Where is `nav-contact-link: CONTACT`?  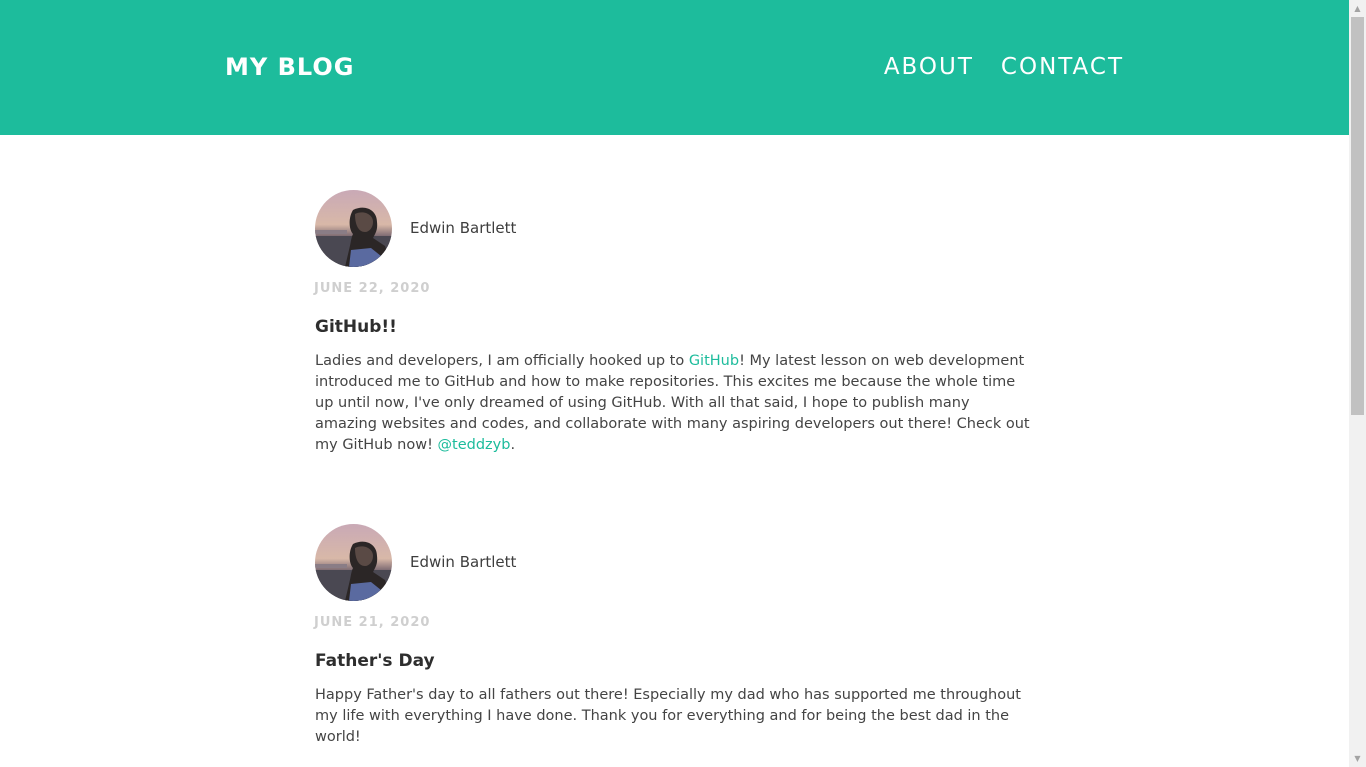 nav-contact-link: CONTACT is located at coordinates (1062, 67).